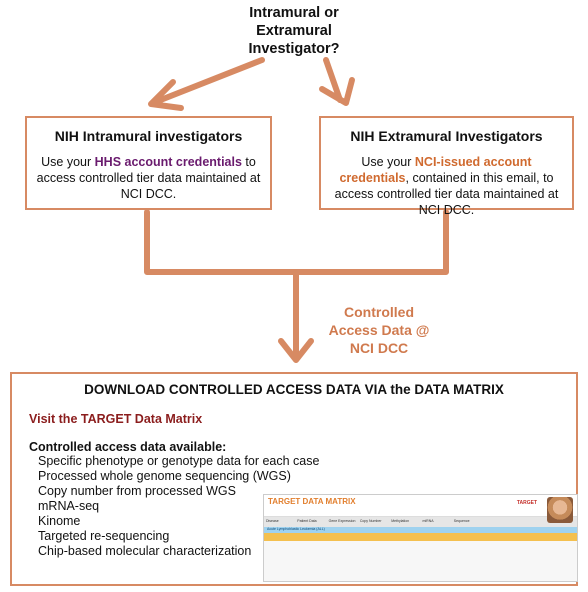  Describe the element at coordinates (446, 136) in the screenshot. I see `extramural-heading: NIH Extramural Investigators` at that location.